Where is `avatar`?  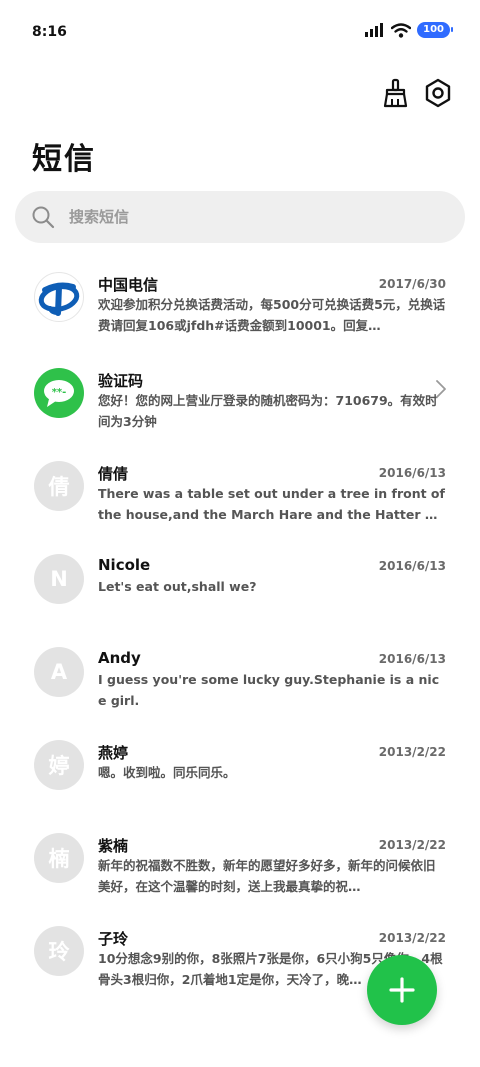 avatar is located at coordinates (59, 297).